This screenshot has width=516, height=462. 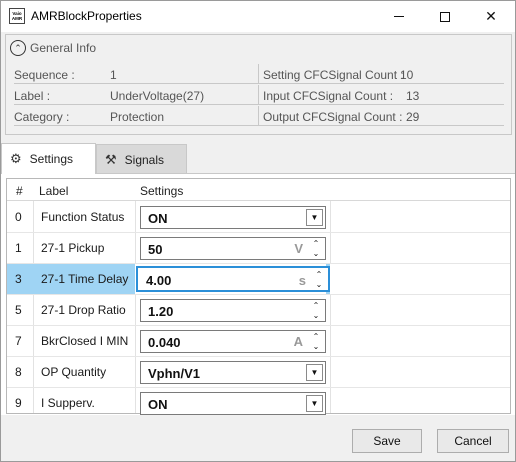 What do you see at coordinates (111, 159) in the screenshot?
I see `tools-icon: ⚒` at bounding box center [111, 159].